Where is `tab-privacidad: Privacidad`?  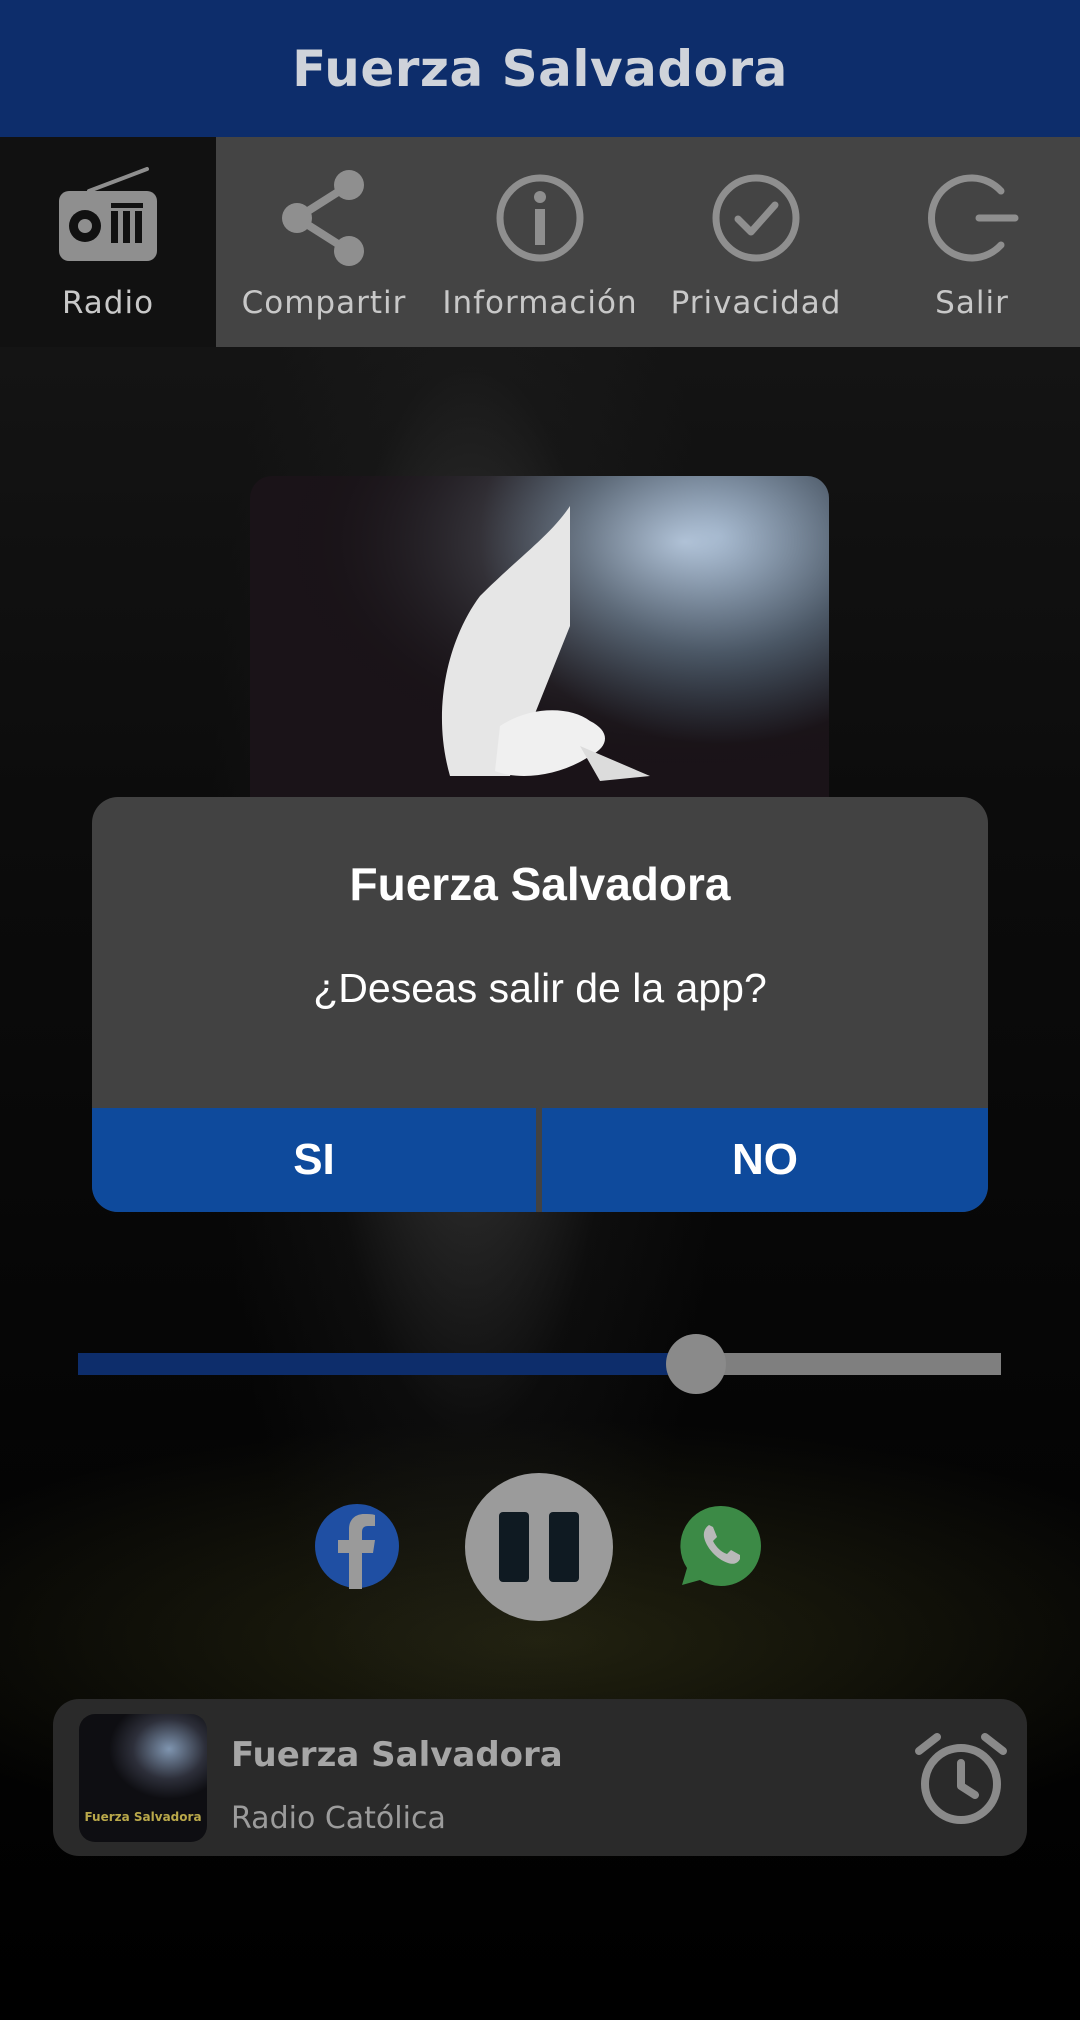
tab-privacidad: Privacidad is located at coordinates (756, 242).